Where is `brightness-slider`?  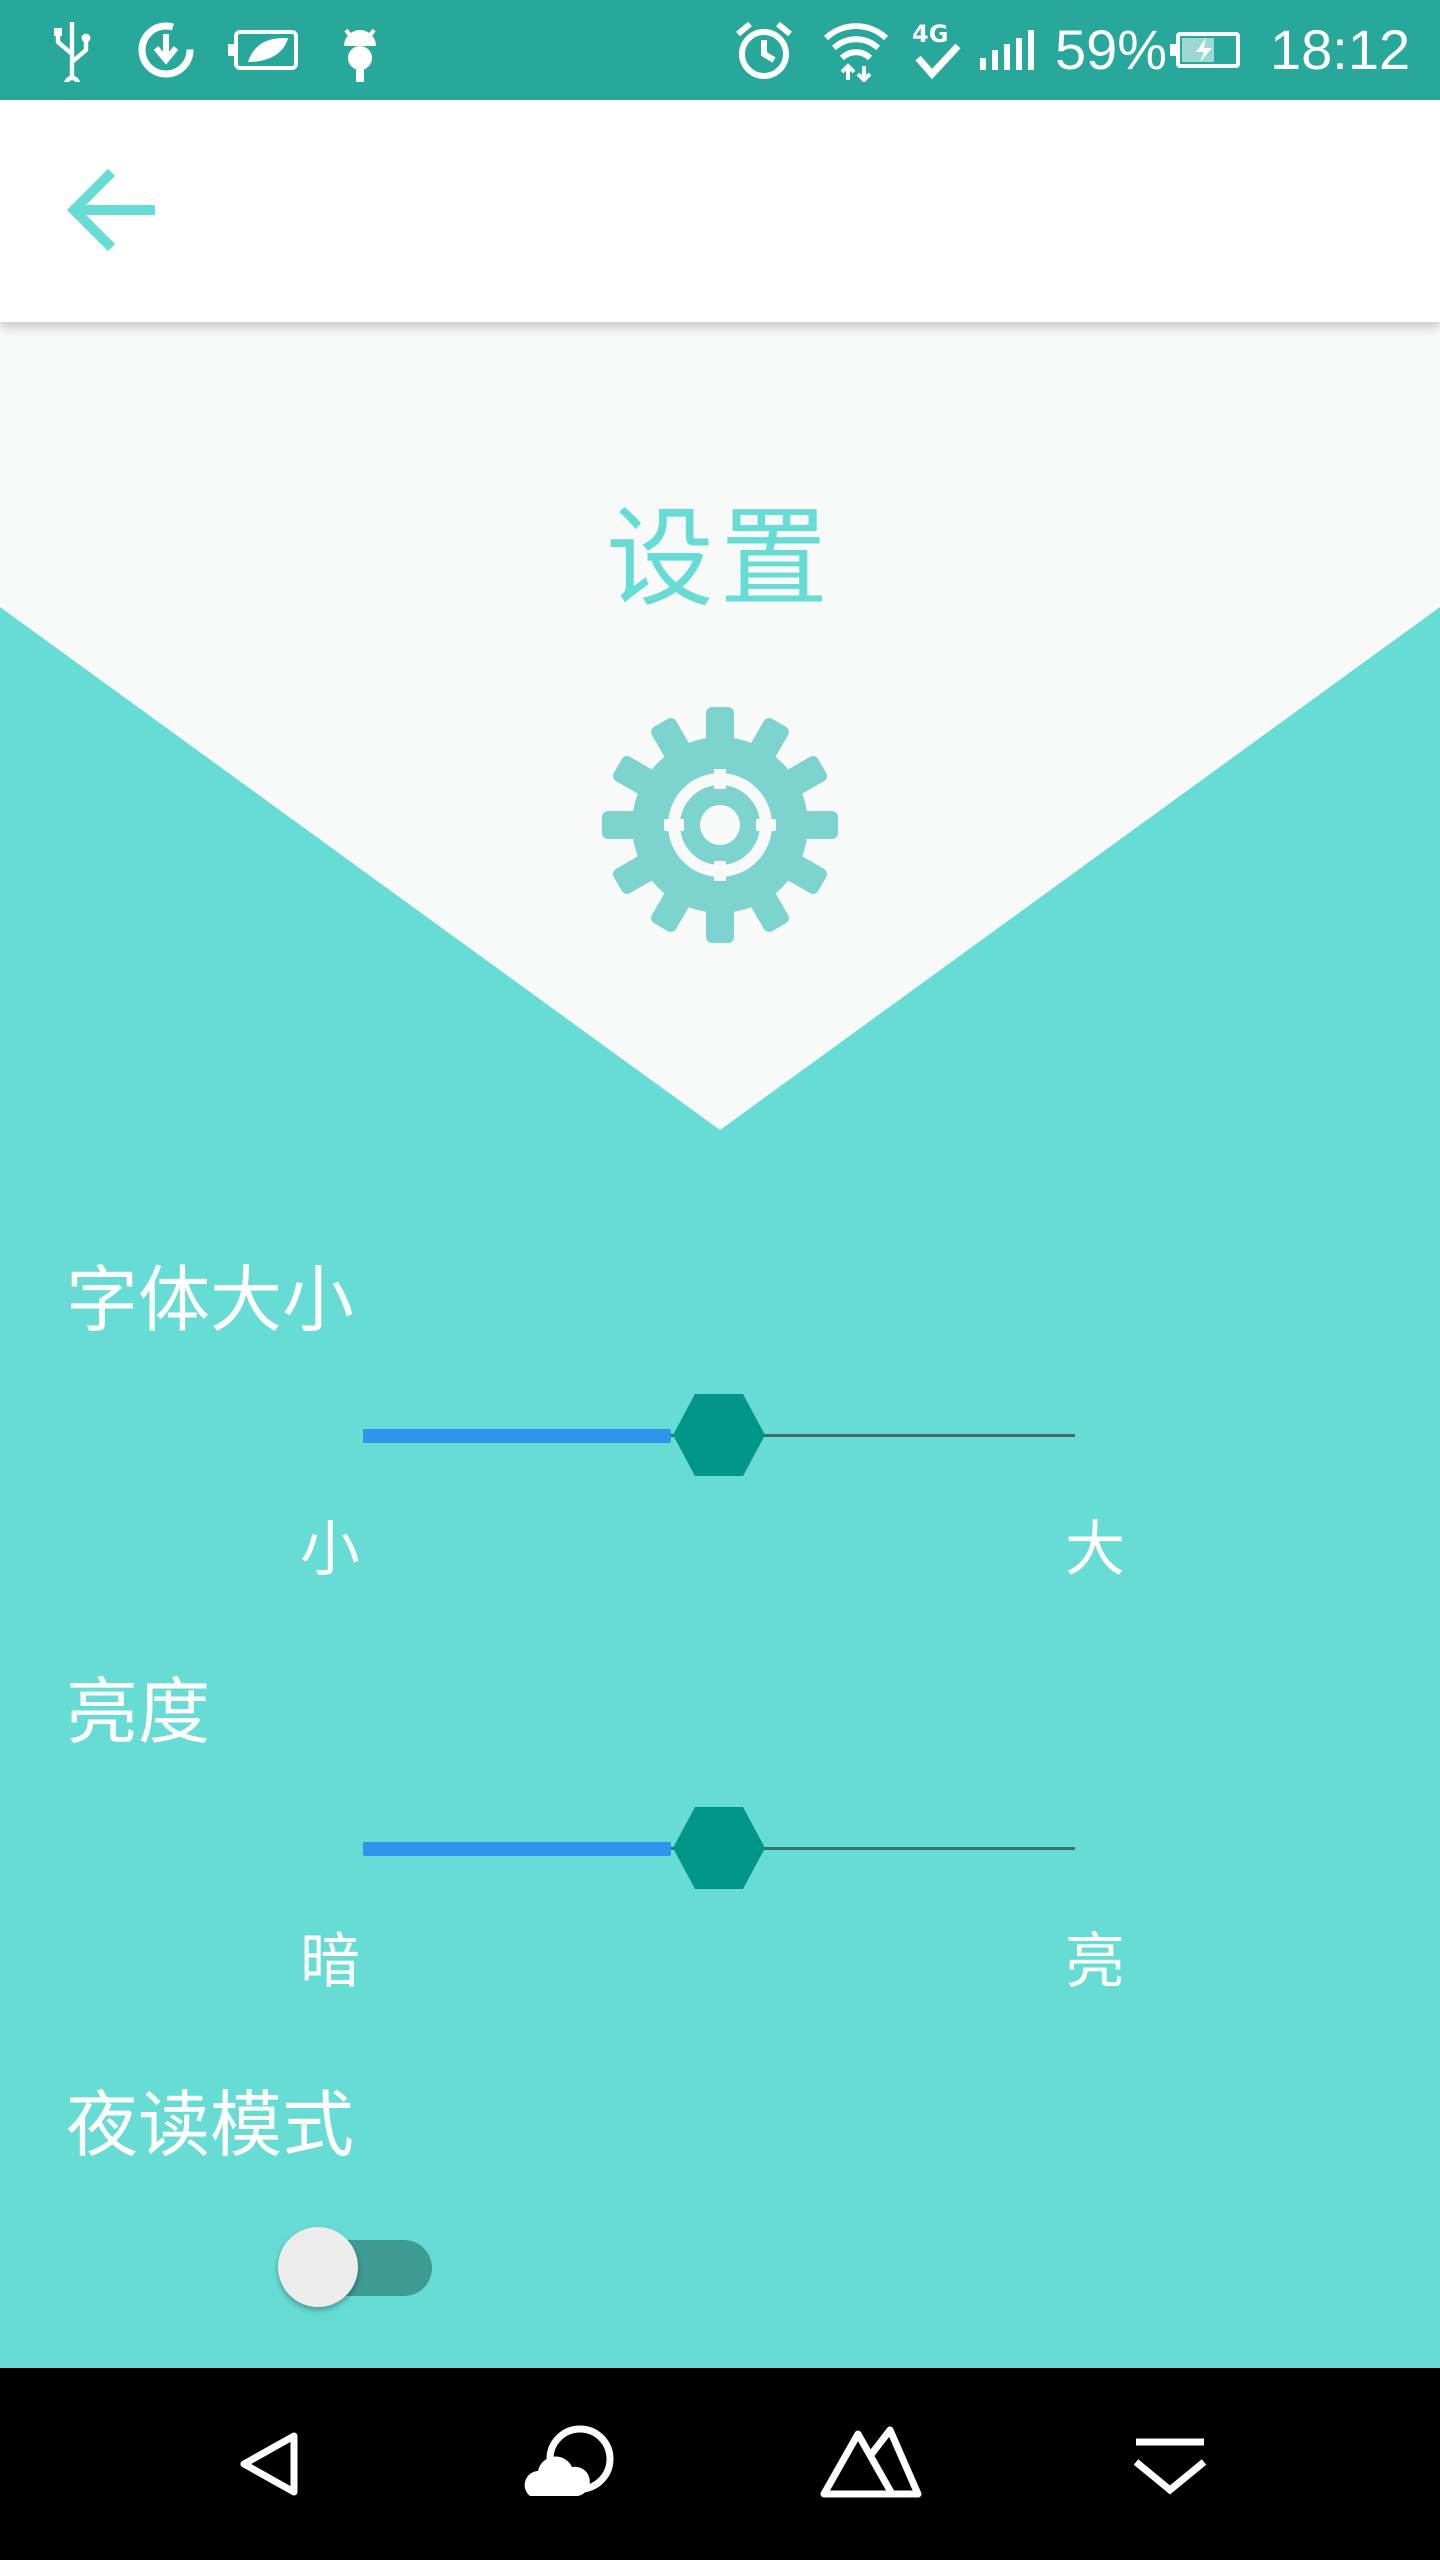 brightness-slider is located at coordinates (719, 1848).